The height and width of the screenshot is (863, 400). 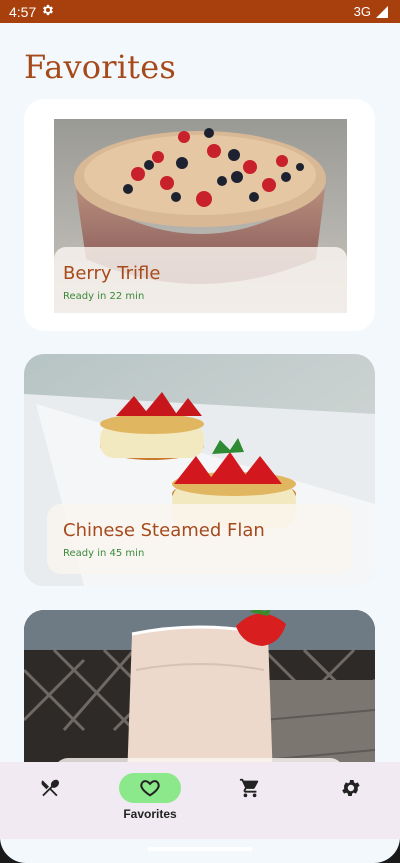 I want to click on bottom-navigation: Favorites, so click(x=200, y=800).